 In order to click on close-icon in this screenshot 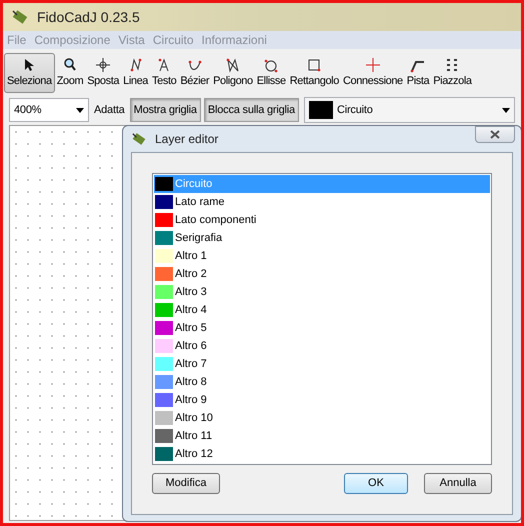, I will do `click(495, 134)`.